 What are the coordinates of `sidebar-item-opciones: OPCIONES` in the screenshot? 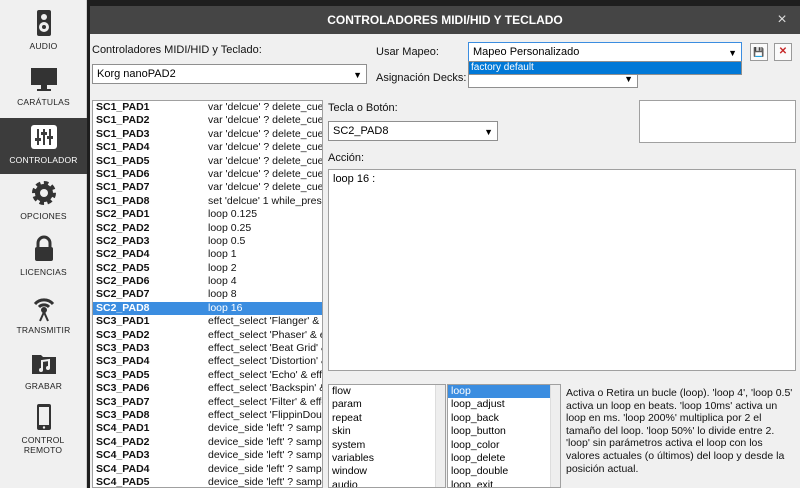 It's located at (43, 202).